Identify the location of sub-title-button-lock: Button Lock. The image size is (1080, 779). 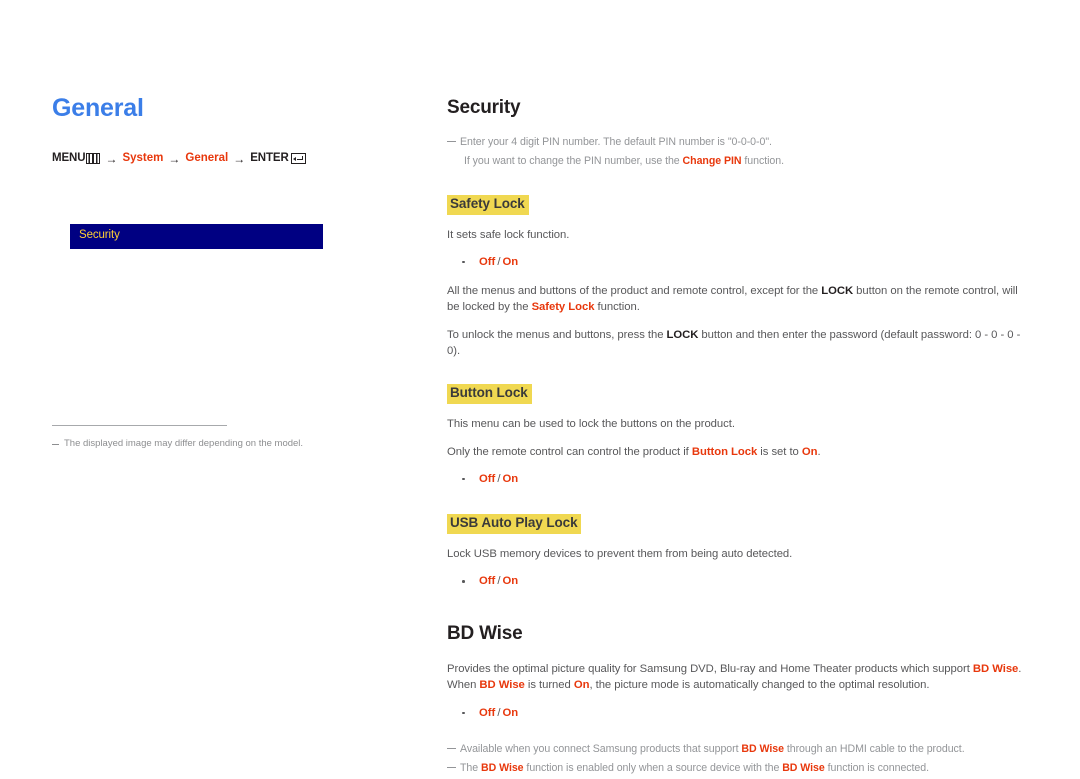
(489, 394).